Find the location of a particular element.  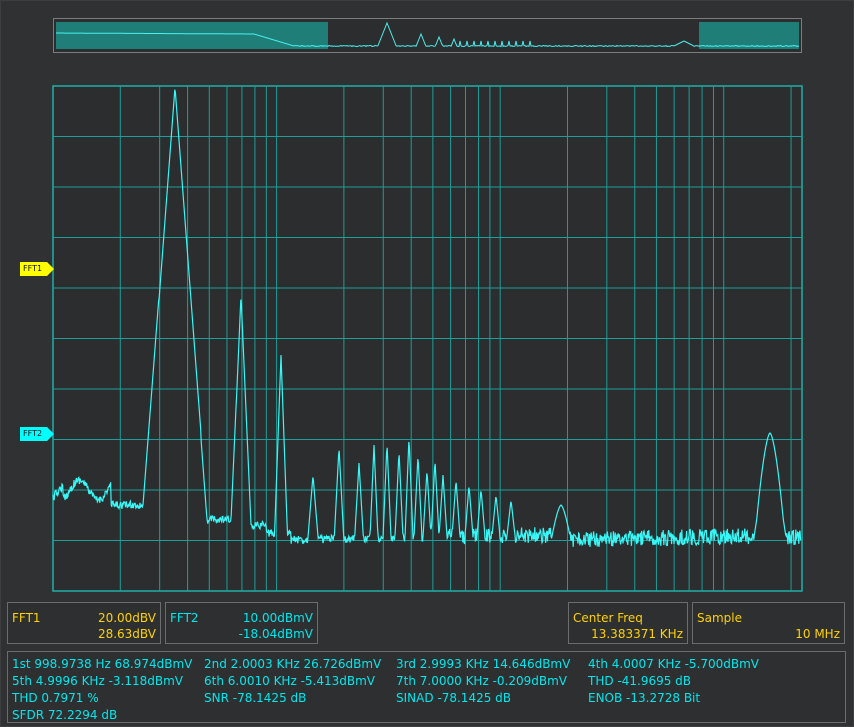

fft1-scale-box: FFT1 20.00dBV 28.63dBV is located at coordinates (84, 623).